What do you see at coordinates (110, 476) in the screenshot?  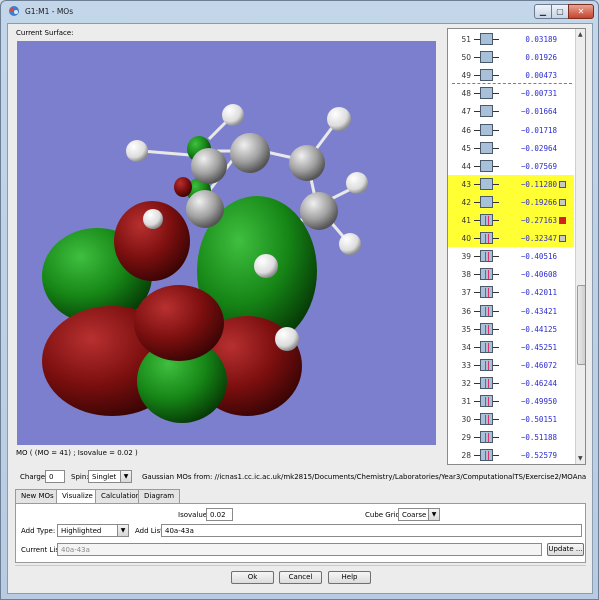 I see `spin-select: Singlet ▼` at bounding box center [110, 476].